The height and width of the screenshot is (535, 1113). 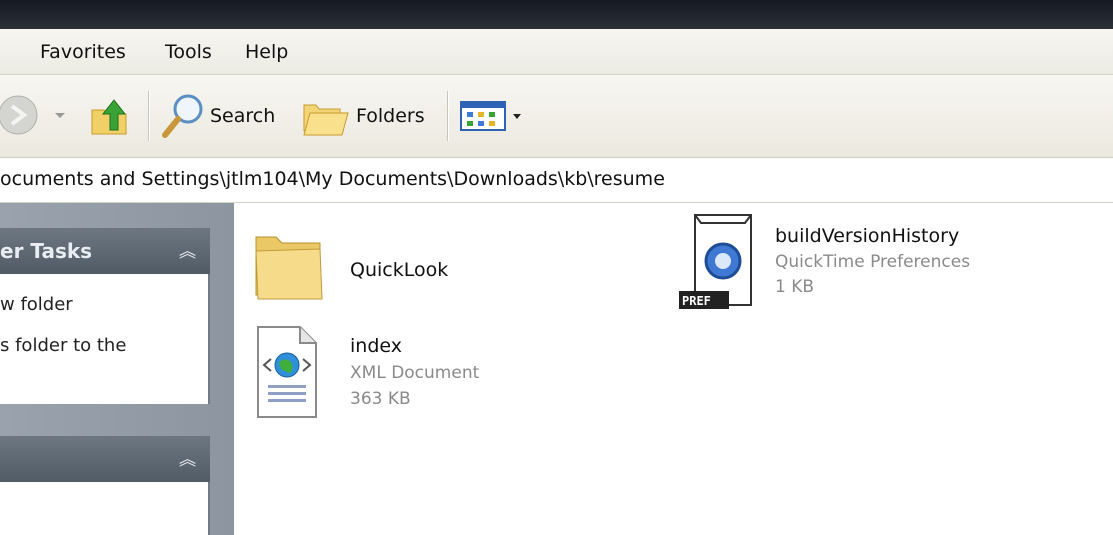 What do you see at coordinates (32, 115) in the screenshot?
I see `forward-icon` at bounding box center [32, 115].